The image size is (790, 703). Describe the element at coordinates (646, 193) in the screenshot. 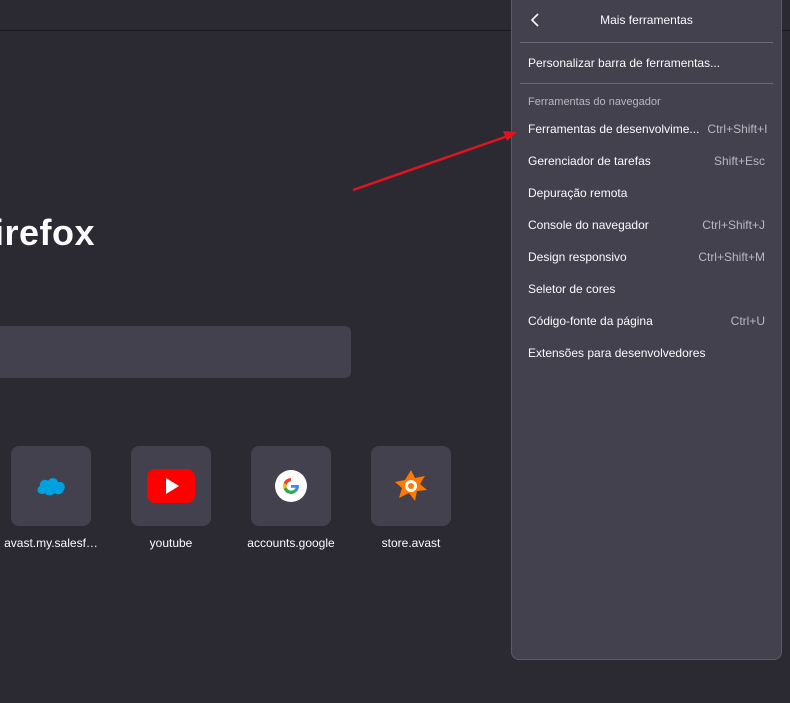

I see `menu-item-remote-debugging: Depuração remota` at that location.